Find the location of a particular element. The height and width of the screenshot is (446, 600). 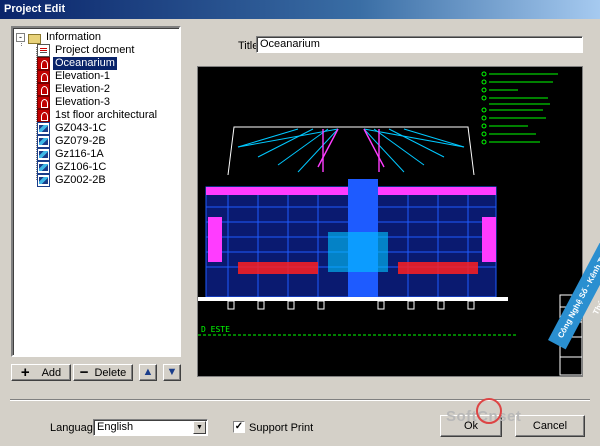

tree-item-label: GZ106-1C is located at coordinates (81, 167).